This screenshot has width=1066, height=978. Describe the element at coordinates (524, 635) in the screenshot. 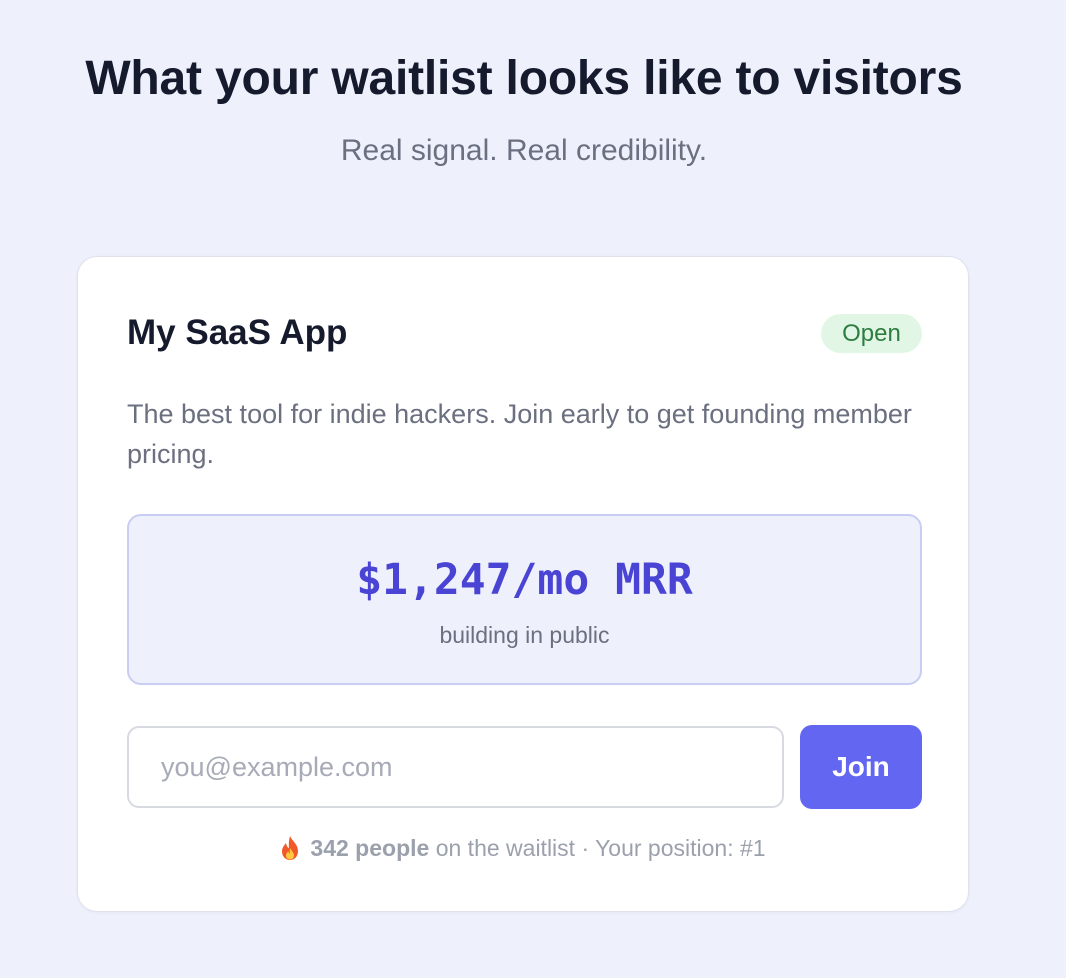

I see `mrr-caption: building in public` at that location.